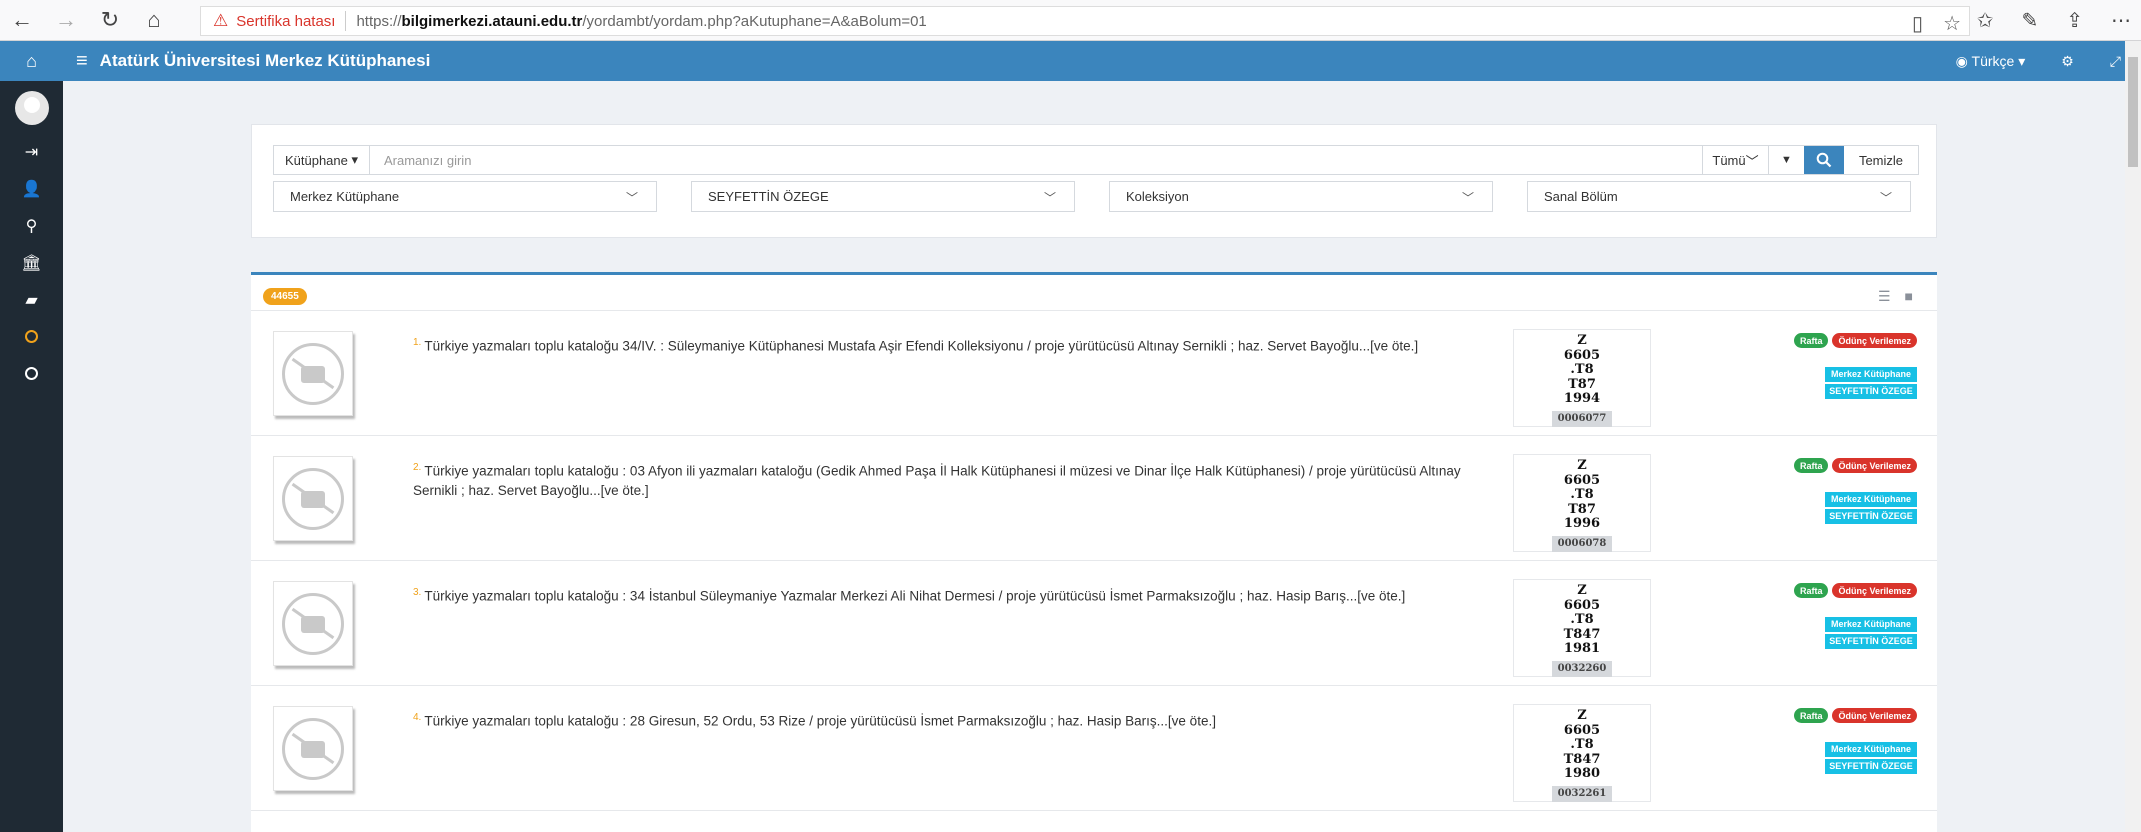 The image size is (2141, 832). What do you see at coordinates (1581, 196) in the screenshot?
I see `select-value: Sanal Bölüm` at bounding box center [1581, 196].